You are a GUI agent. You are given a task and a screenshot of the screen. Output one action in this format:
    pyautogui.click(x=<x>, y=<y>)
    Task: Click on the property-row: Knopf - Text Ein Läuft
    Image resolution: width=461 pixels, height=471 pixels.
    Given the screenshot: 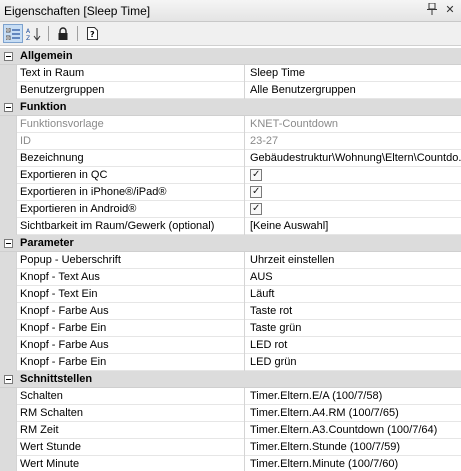 What is the action you would take?
    pyautogui.click(x=230, y=294)
    